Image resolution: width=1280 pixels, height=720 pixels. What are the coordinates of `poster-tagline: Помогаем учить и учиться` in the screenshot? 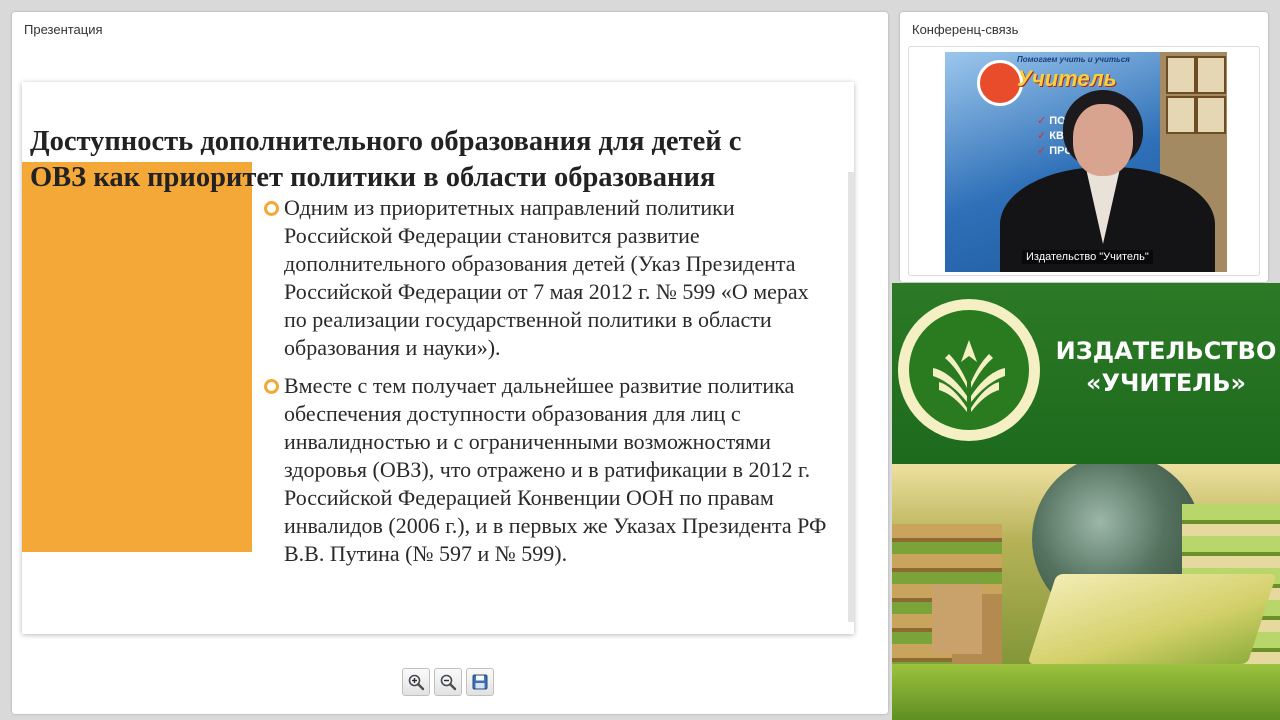 It's located at (1073, 59).